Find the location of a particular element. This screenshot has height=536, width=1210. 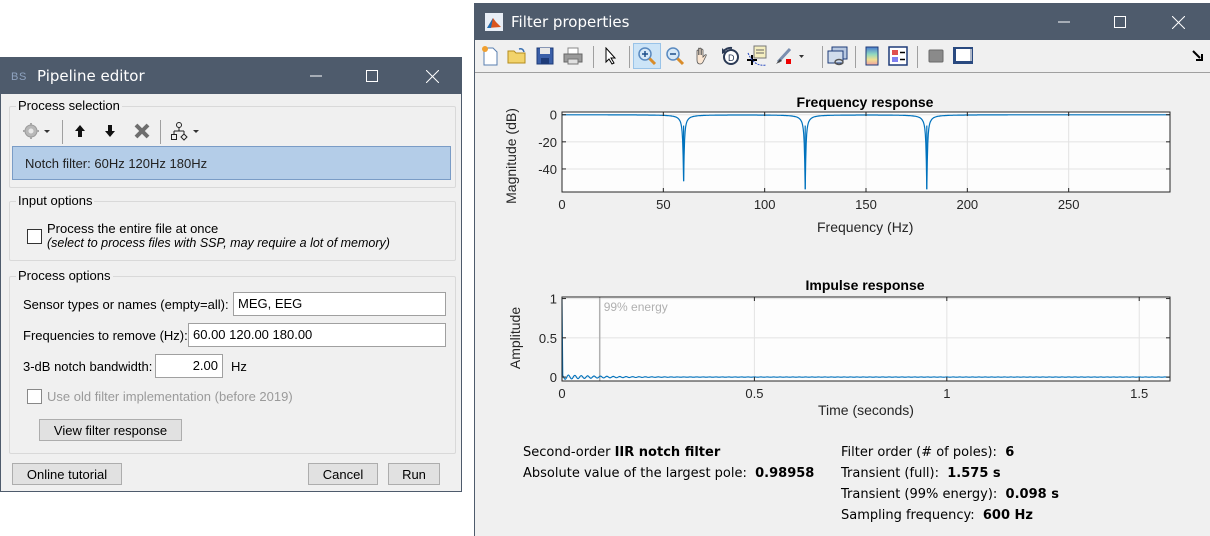

freq-xtick-label: 150 is located at coordinates (866, 204).